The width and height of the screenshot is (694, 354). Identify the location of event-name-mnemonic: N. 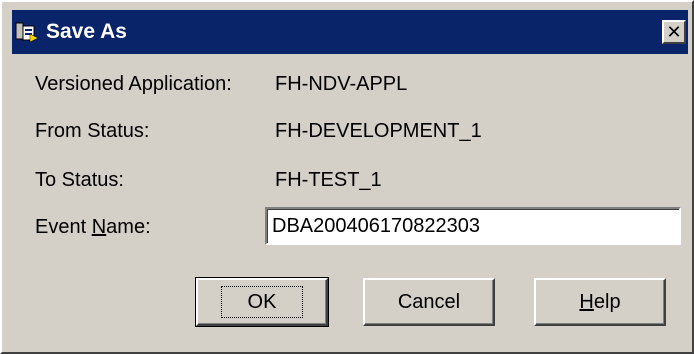
(99, 227).